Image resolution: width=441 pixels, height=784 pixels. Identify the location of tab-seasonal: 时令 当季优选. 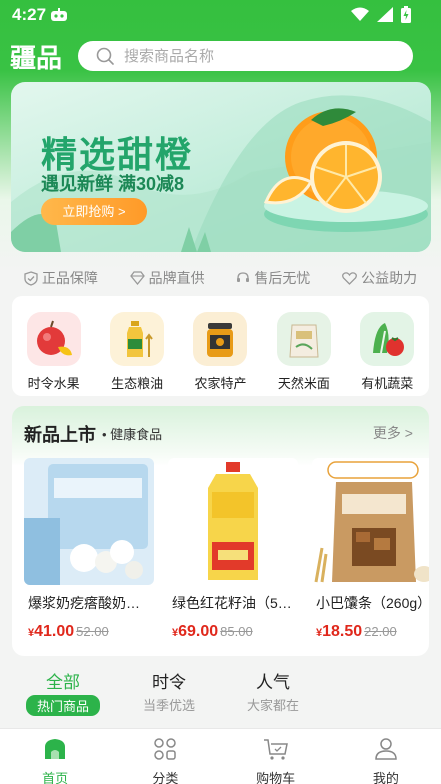
(169, 691).